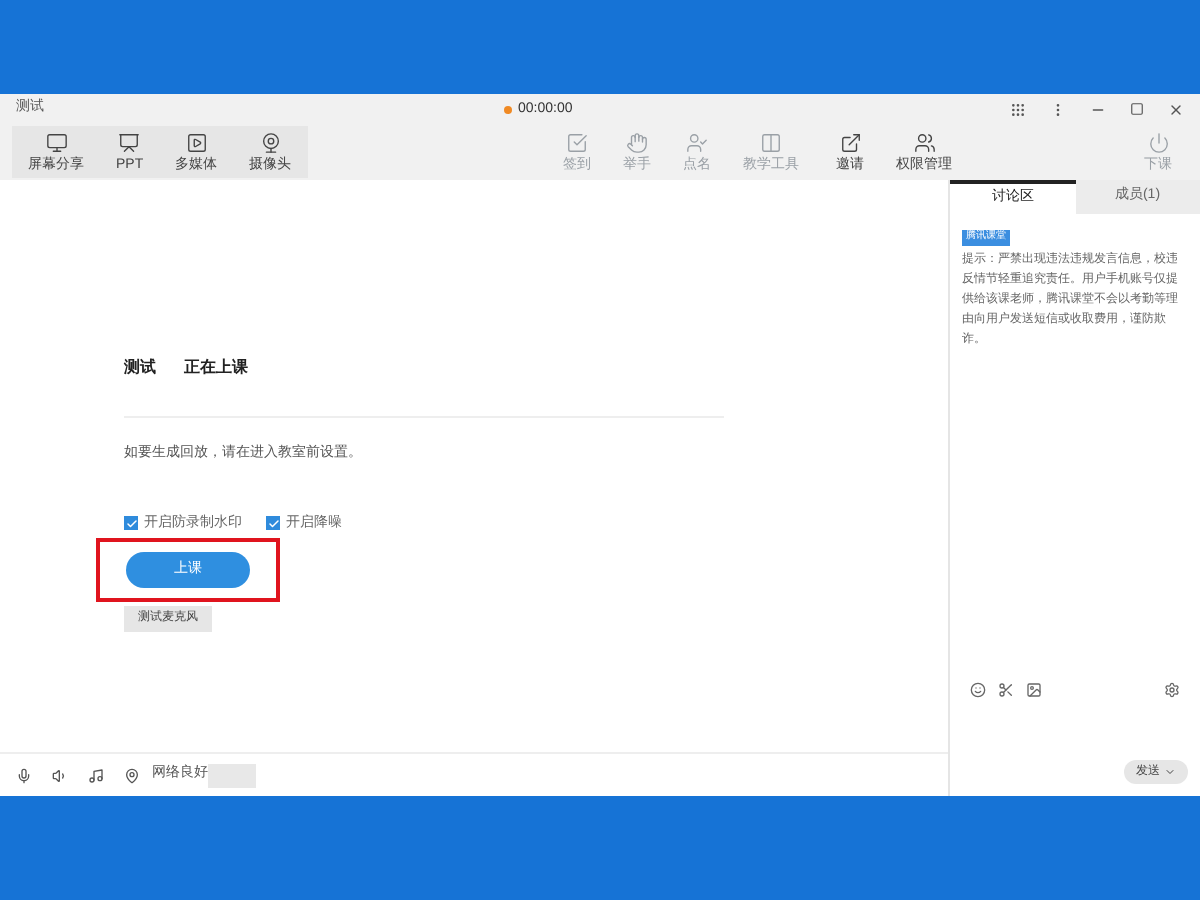 The width and height of the screenshot is (1200, 900). I want to click on play-icon, so click(196, 143).